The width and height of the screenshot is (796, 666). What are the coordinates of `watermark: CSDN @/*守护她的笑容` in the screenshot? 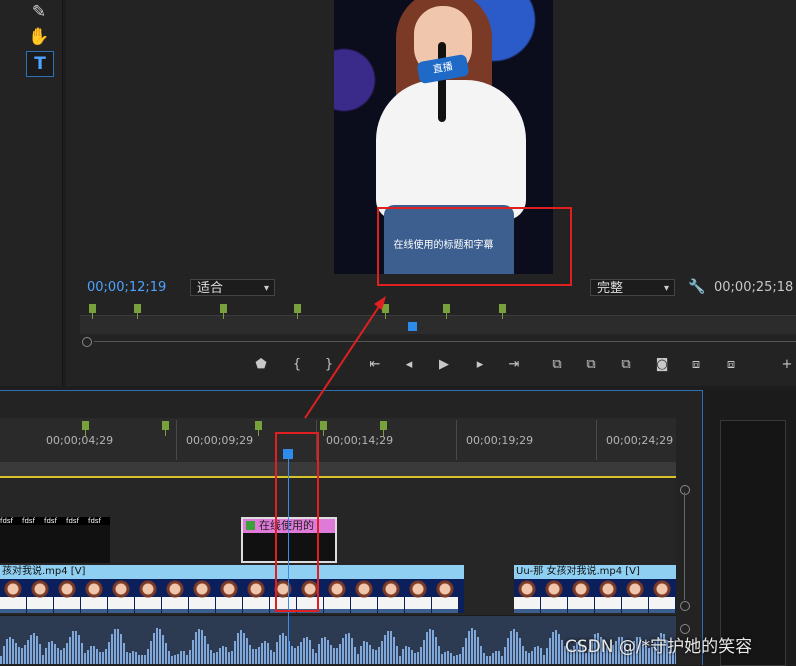 It's located at (659, 647).